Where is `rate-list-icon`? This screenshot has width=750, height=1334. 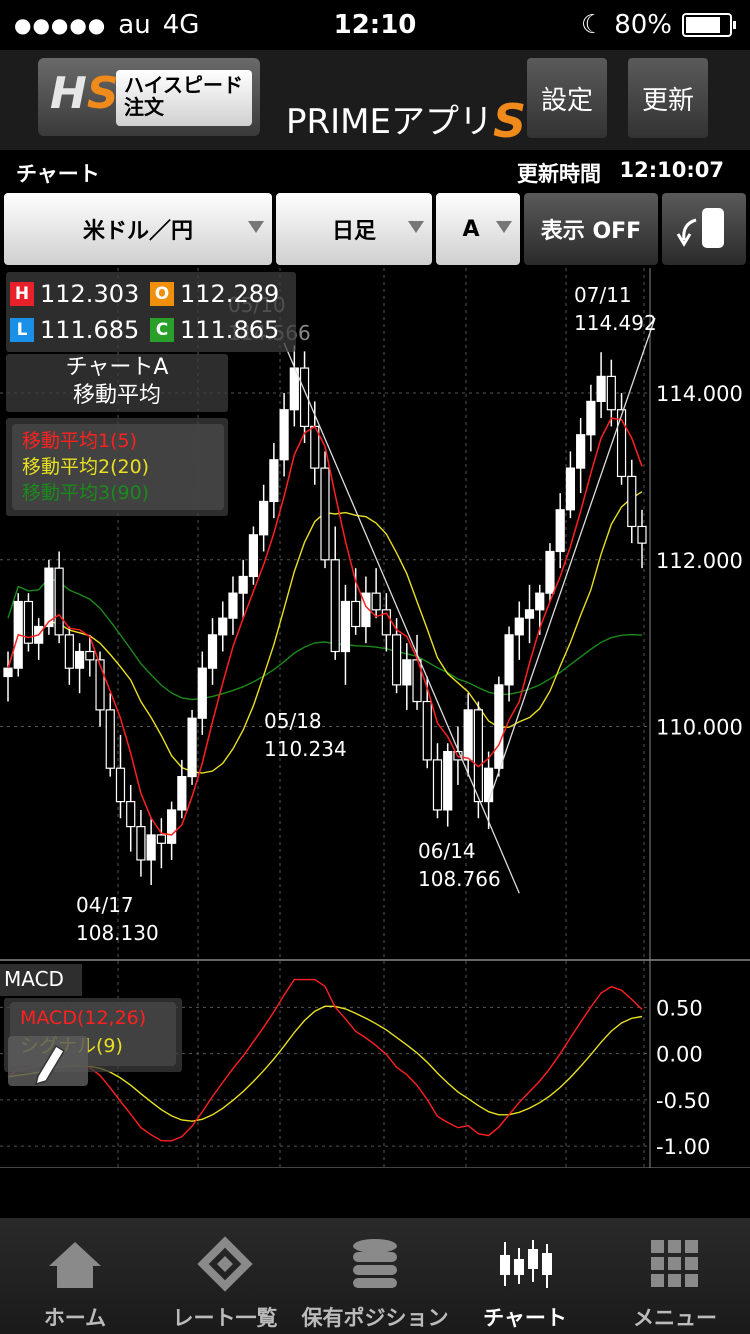
rate-list-icon is located at coordinates (225, 1264).